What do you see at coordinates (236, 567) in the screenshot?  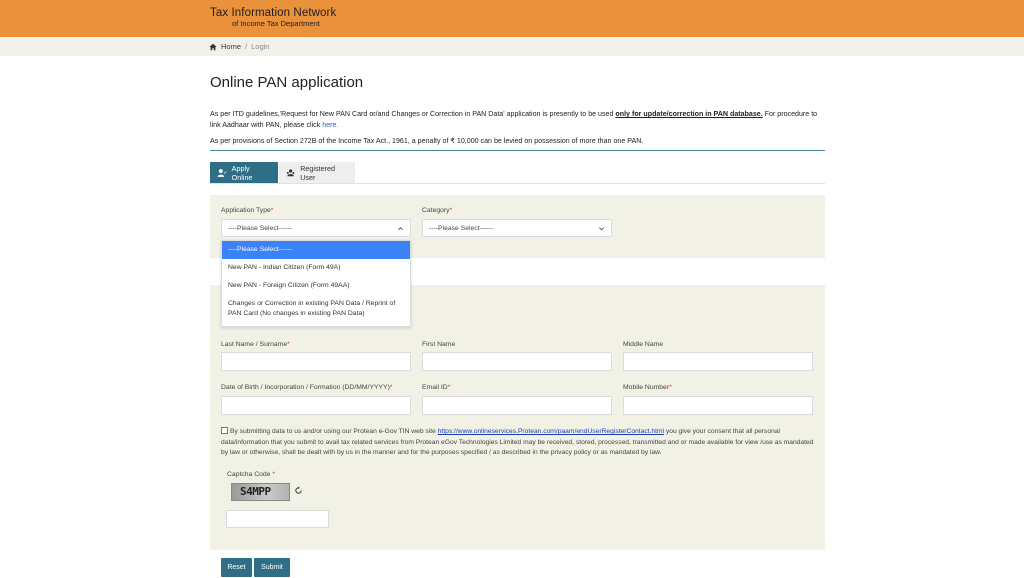 I see `reset-button: Reset` at bounding box center [236, 567].